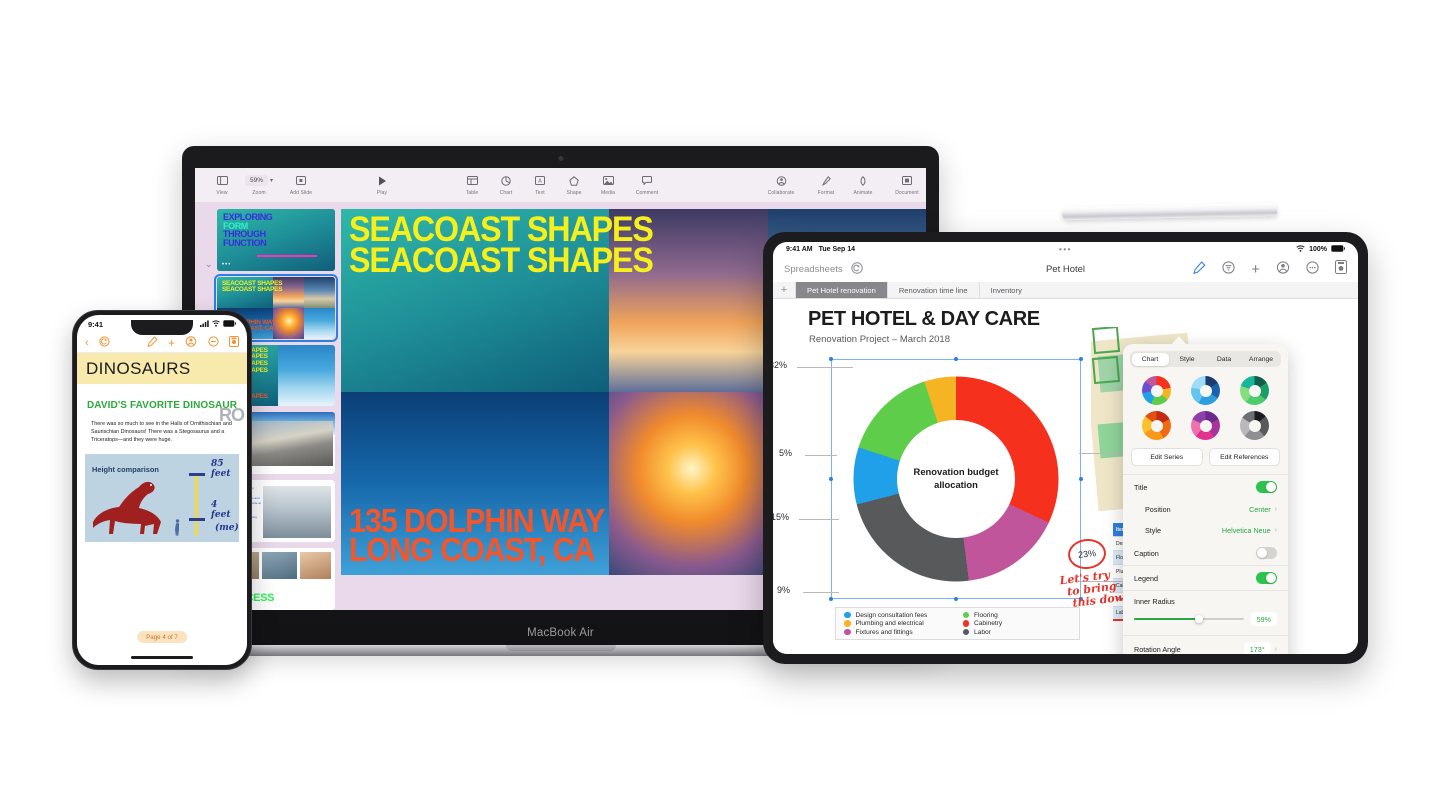 The image size is (1440, 809). What do you see at coordinates (162, 497) in the screenshot?
I see `height-comparison-figure: Height comparison 85 feet 4 feet (me)` at bounding box center [162, 497].